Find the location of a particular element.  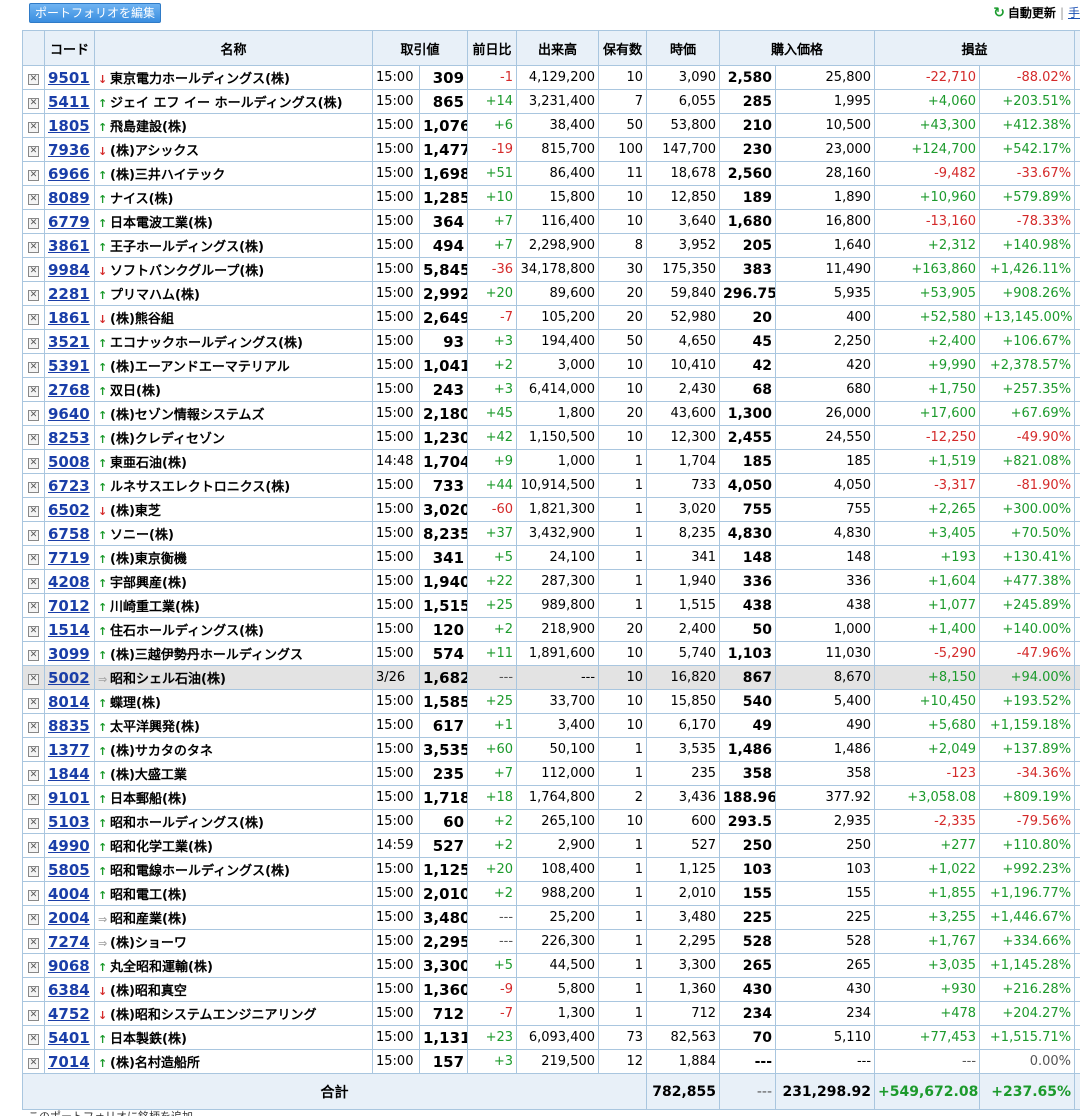

stock-code-link: 5103 is located at coordinates (69, 822).